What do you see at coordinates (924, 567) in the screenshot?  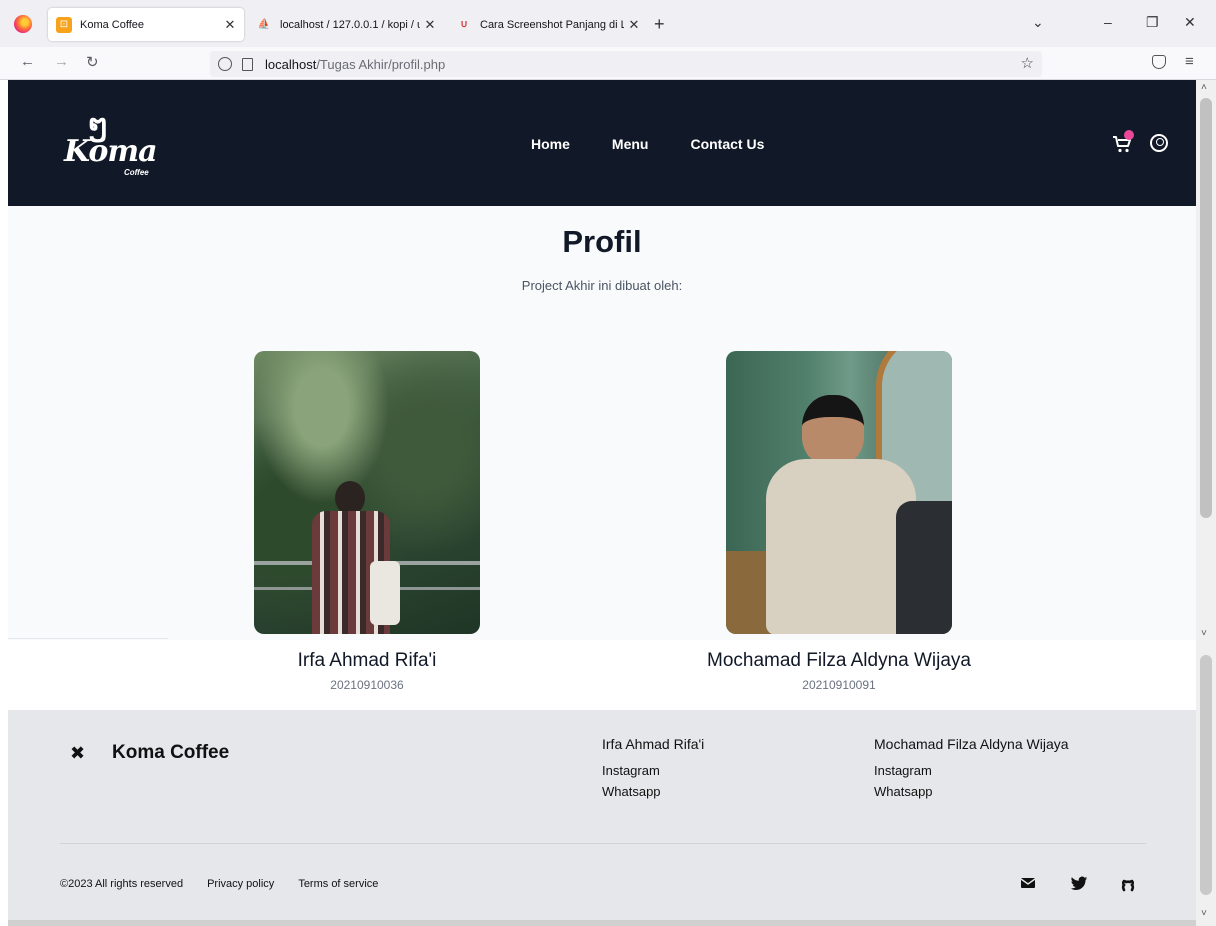 I see `photo-backpack` at bounding box center [924, 567].